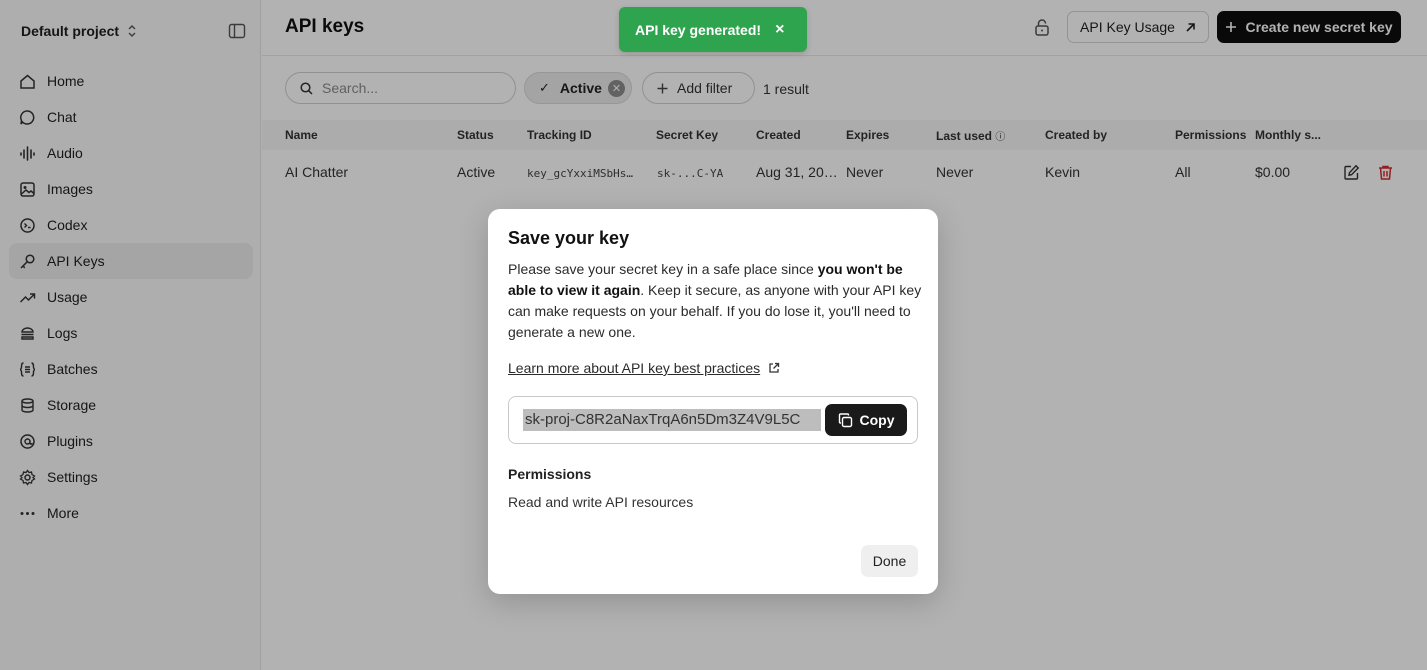  What do you see at coordinates (889, 561) in the screenshot?
I see `done-button: Done` at bounding box center [889, 561].